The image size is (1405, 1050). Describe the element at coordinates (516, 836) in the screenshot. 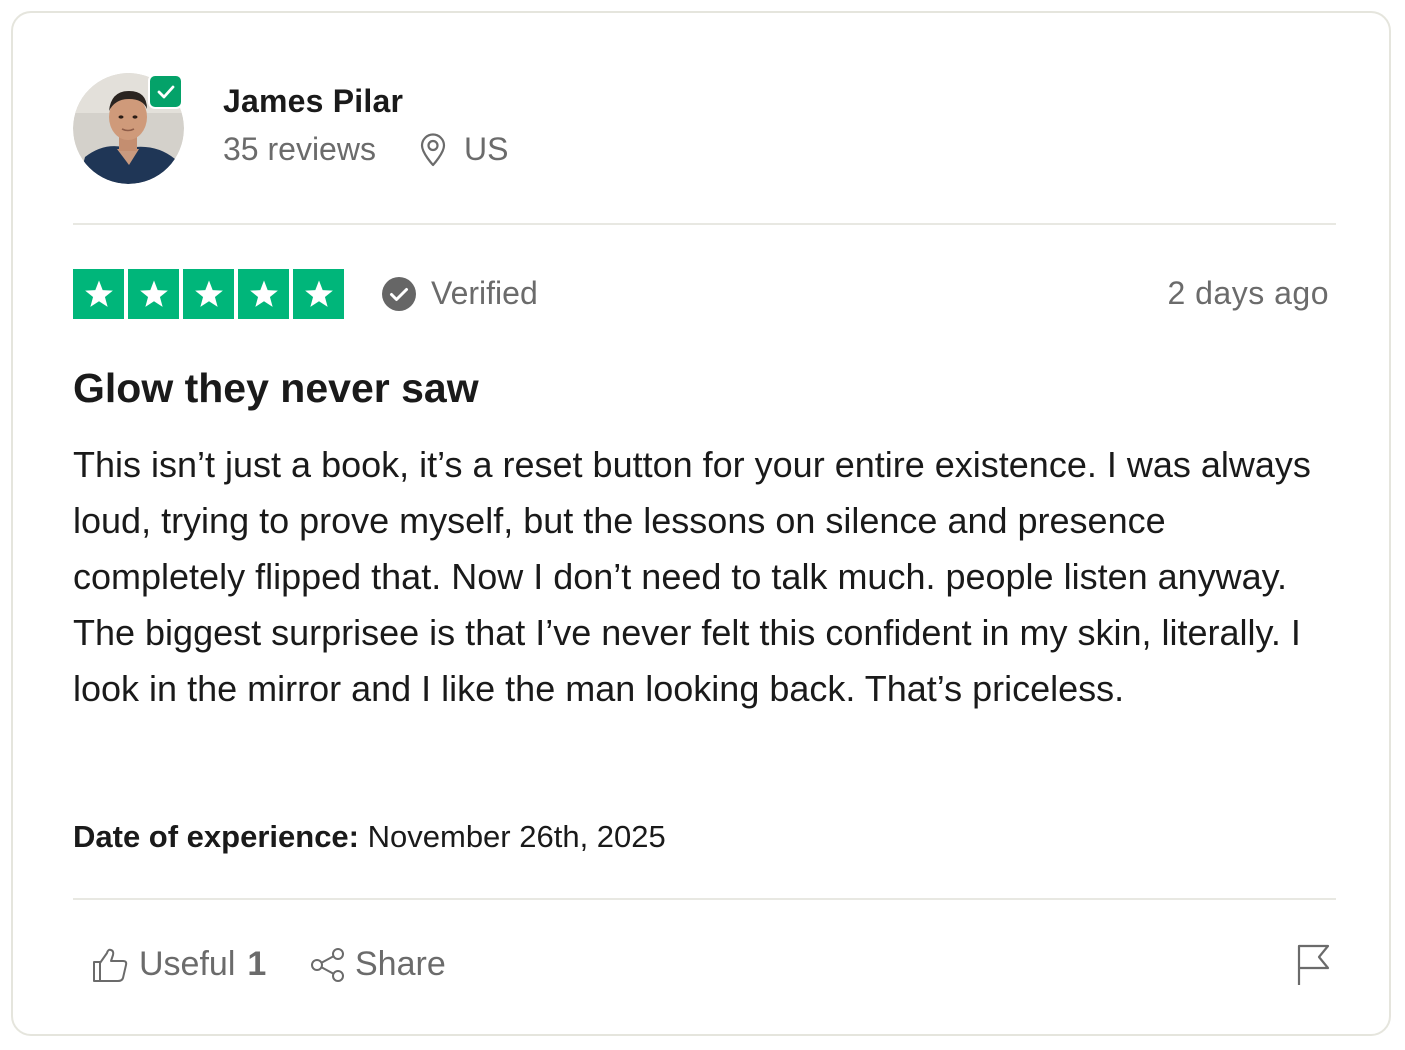

I see `experience-date: November 26th, 2025` at that location.